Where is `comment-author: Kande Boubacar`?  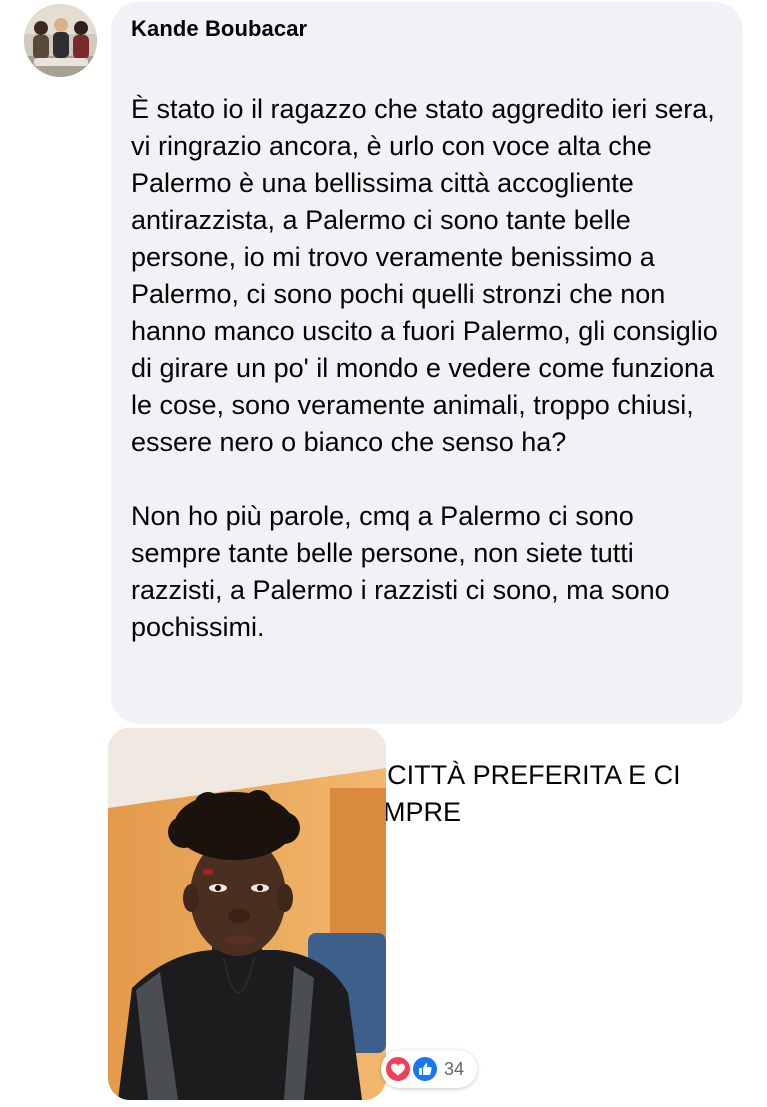
comment-author: Kande Boubacar is located at coordinates (219, 29).